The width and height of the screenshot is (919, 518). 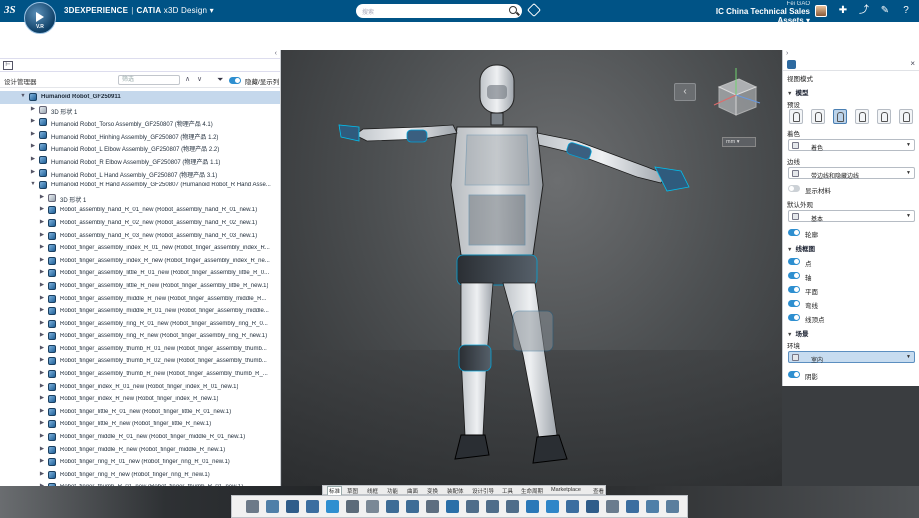 I want to click on refresh-icon, so click(x=332, y=506).